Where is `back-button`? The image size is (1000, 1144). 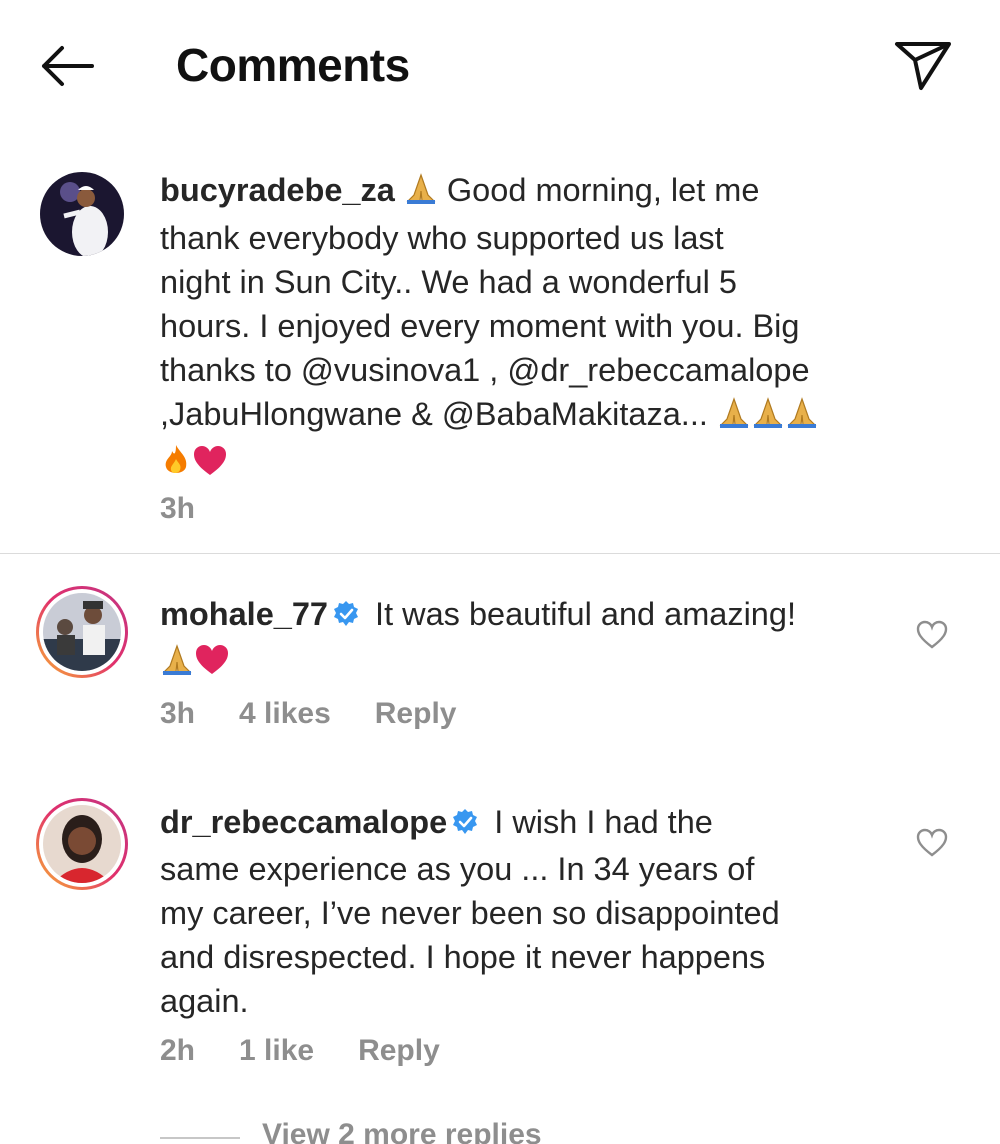
back-button is located at coordinates (68, 66).